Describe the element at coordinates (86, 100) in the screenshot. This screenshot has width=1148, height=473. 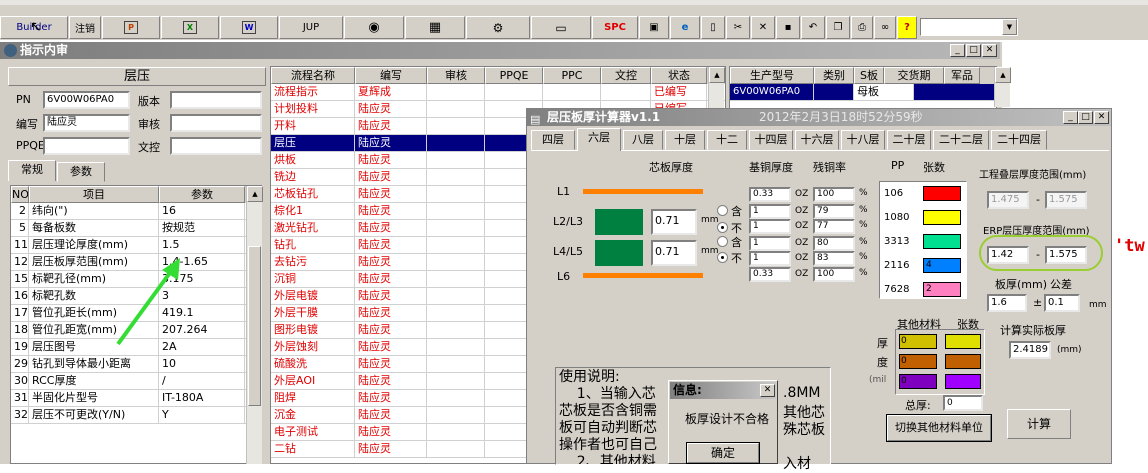
I see `pn-field: 6V00W06PA0` at that location.